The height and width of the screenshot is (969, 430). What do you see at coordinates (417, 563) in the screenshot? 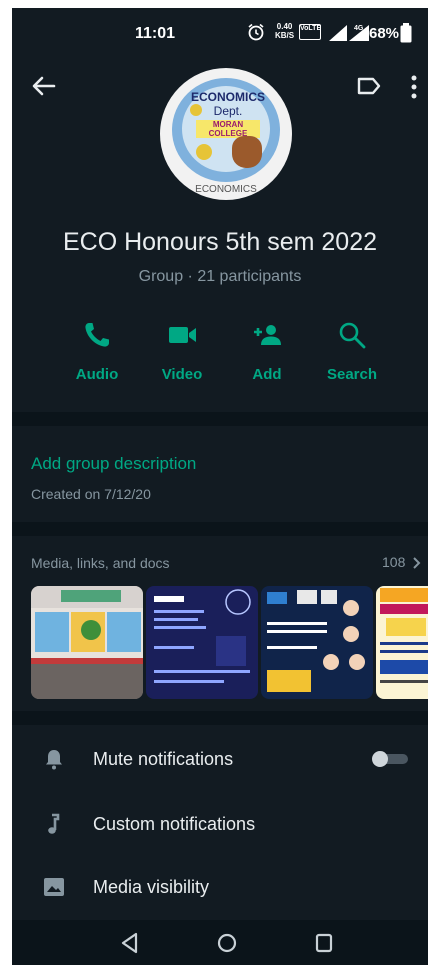
I see `chevron-right-icon` at bounding box center [417, 563].